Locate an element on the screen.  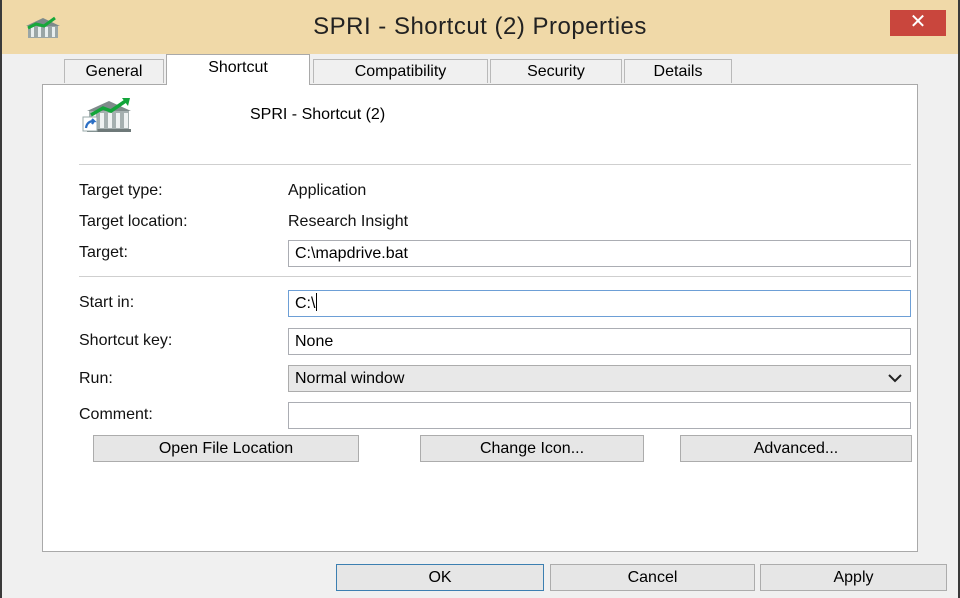
close-button: ✕ is located at coordinates (918, 23).